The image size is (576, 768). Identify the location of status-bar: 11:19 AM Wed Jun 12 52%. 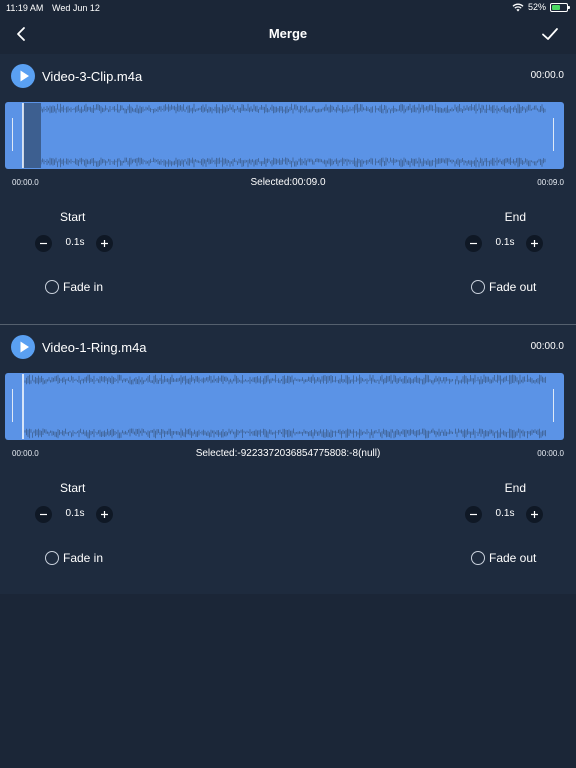
(288, 8).